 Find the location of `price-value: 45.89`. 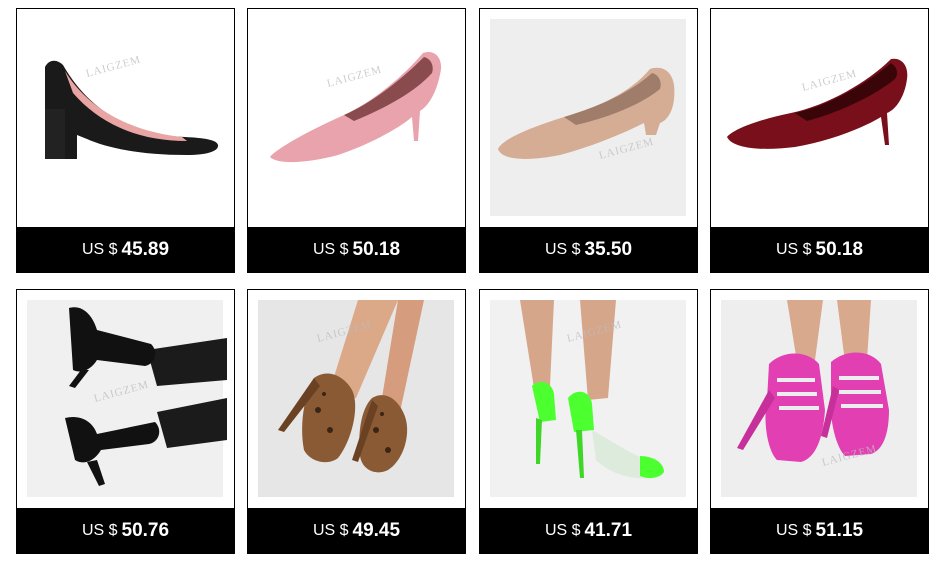

price-value: 45.89 is located at coordinates (145, 249).